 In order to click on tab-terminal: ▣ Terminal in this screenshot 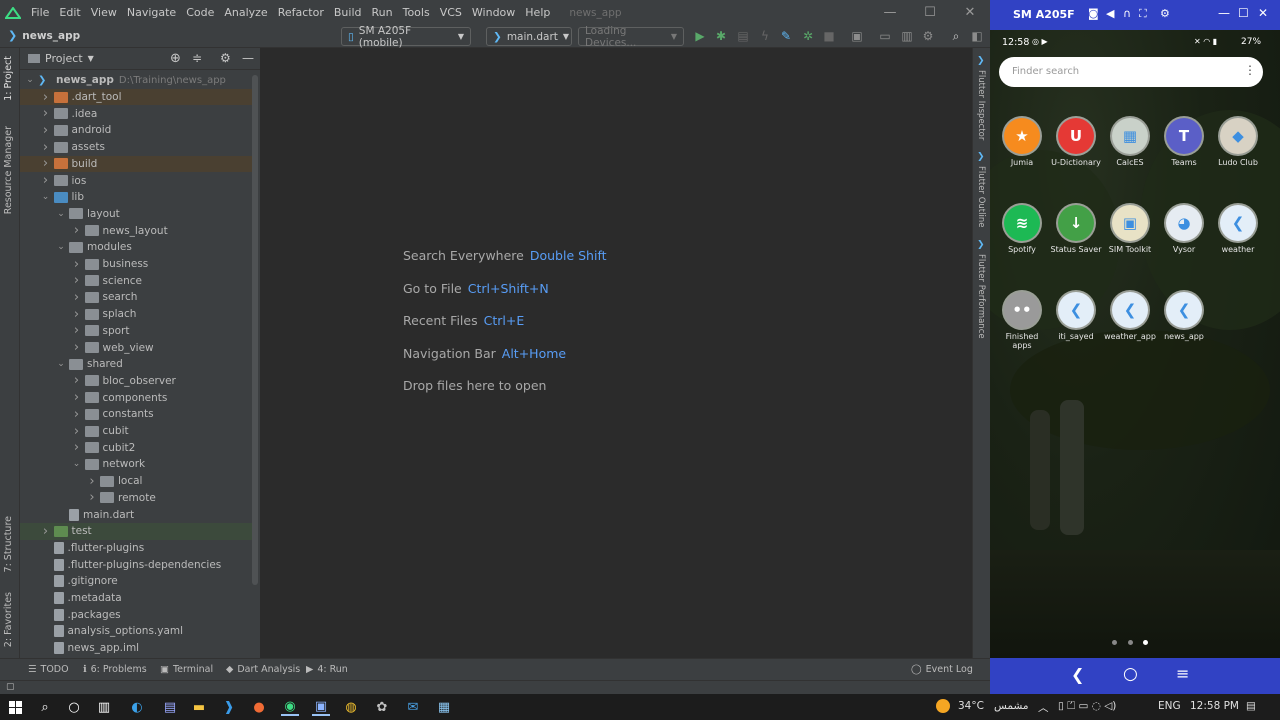, I will do `click(186, 669)`.